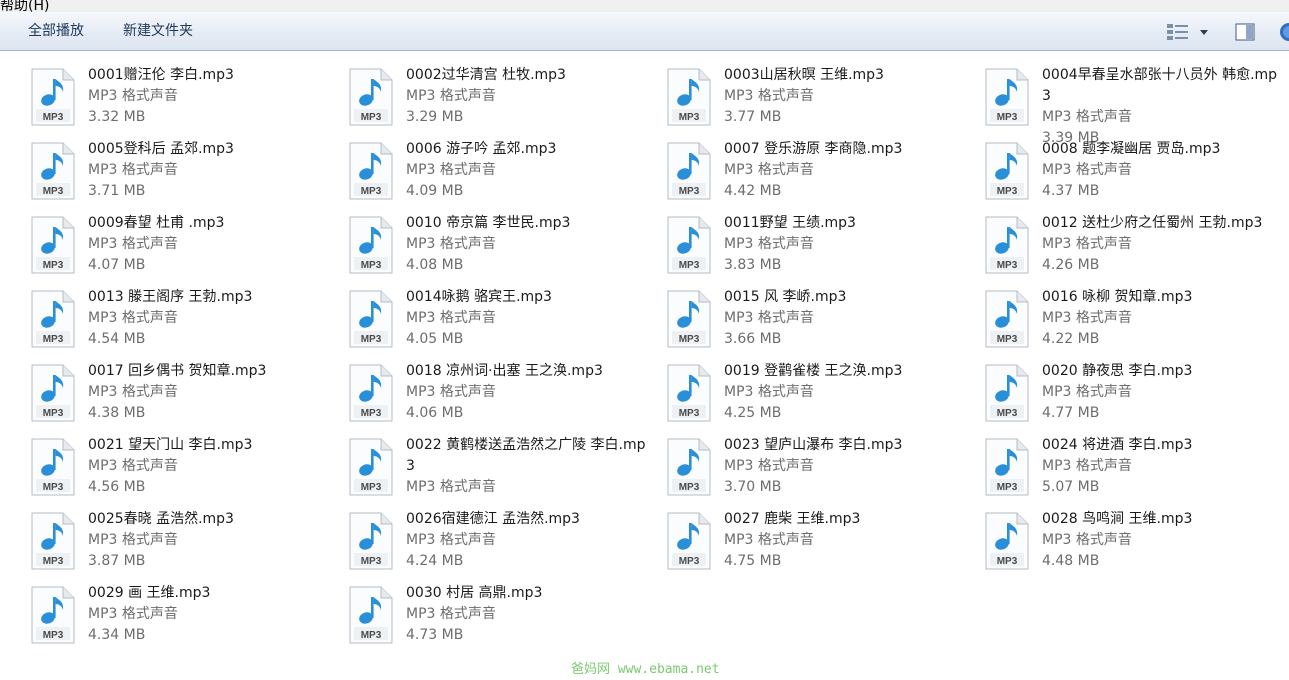 The image size is (1289, 680). I want to click on file-tile: MP3 0025春晓 孟浩然.mp3 MP3 格式声音 3.87 MB, so click(180, 544).